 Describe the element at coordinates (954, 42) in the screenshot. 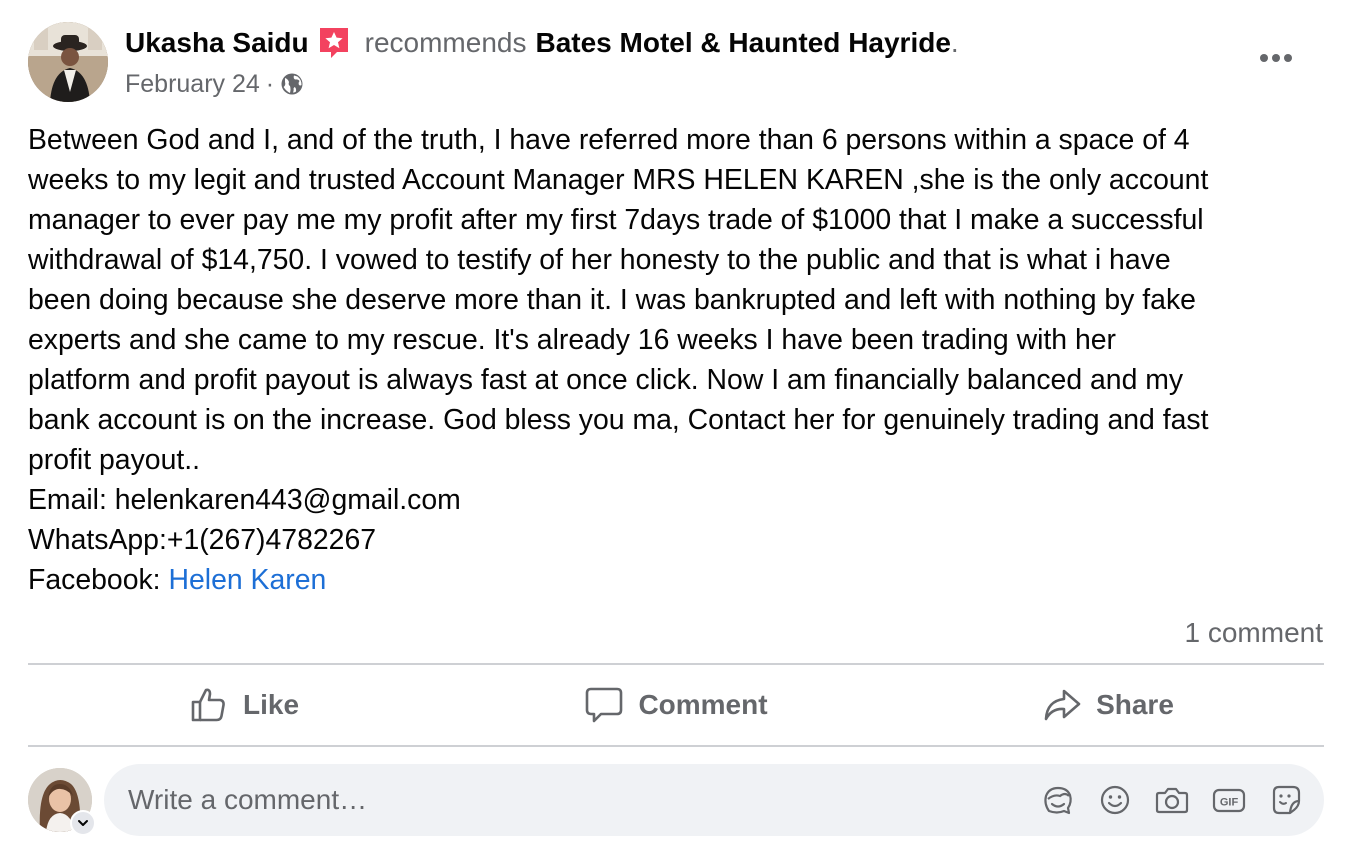

I see `header-period: .` at that location.